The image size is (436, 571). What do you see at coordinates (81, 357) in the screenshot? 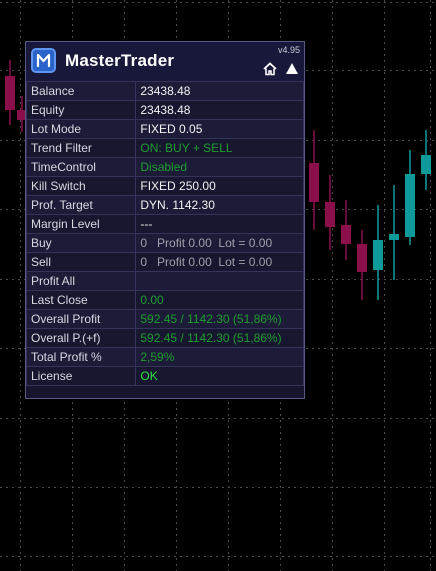
I see `stats-row-label: Total Profit %` at bounding box center [81, 357].